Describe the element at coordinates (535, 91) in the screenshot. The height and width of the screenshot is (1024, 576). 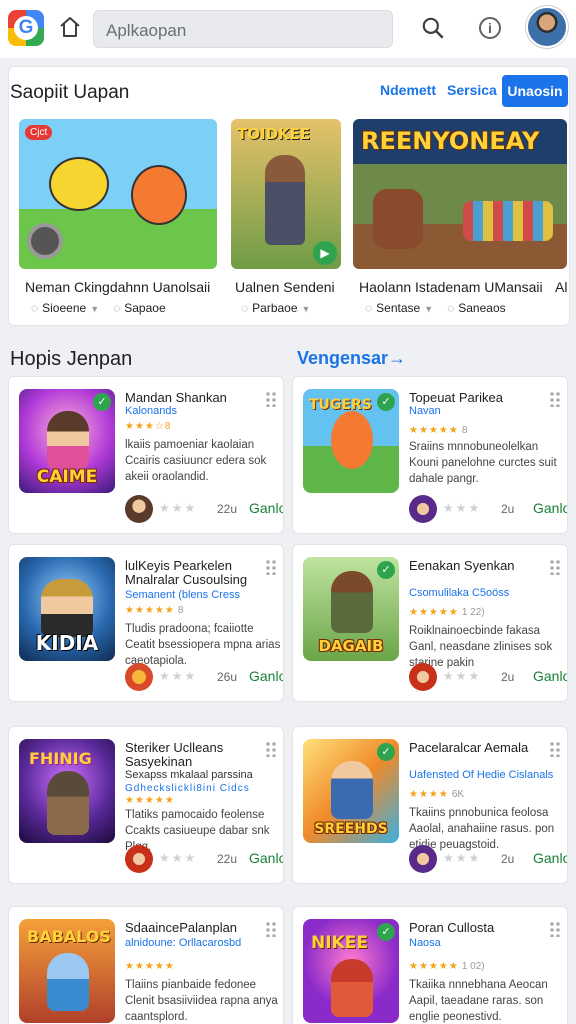
I see `tab-unaosin: Unaosin` at that location.